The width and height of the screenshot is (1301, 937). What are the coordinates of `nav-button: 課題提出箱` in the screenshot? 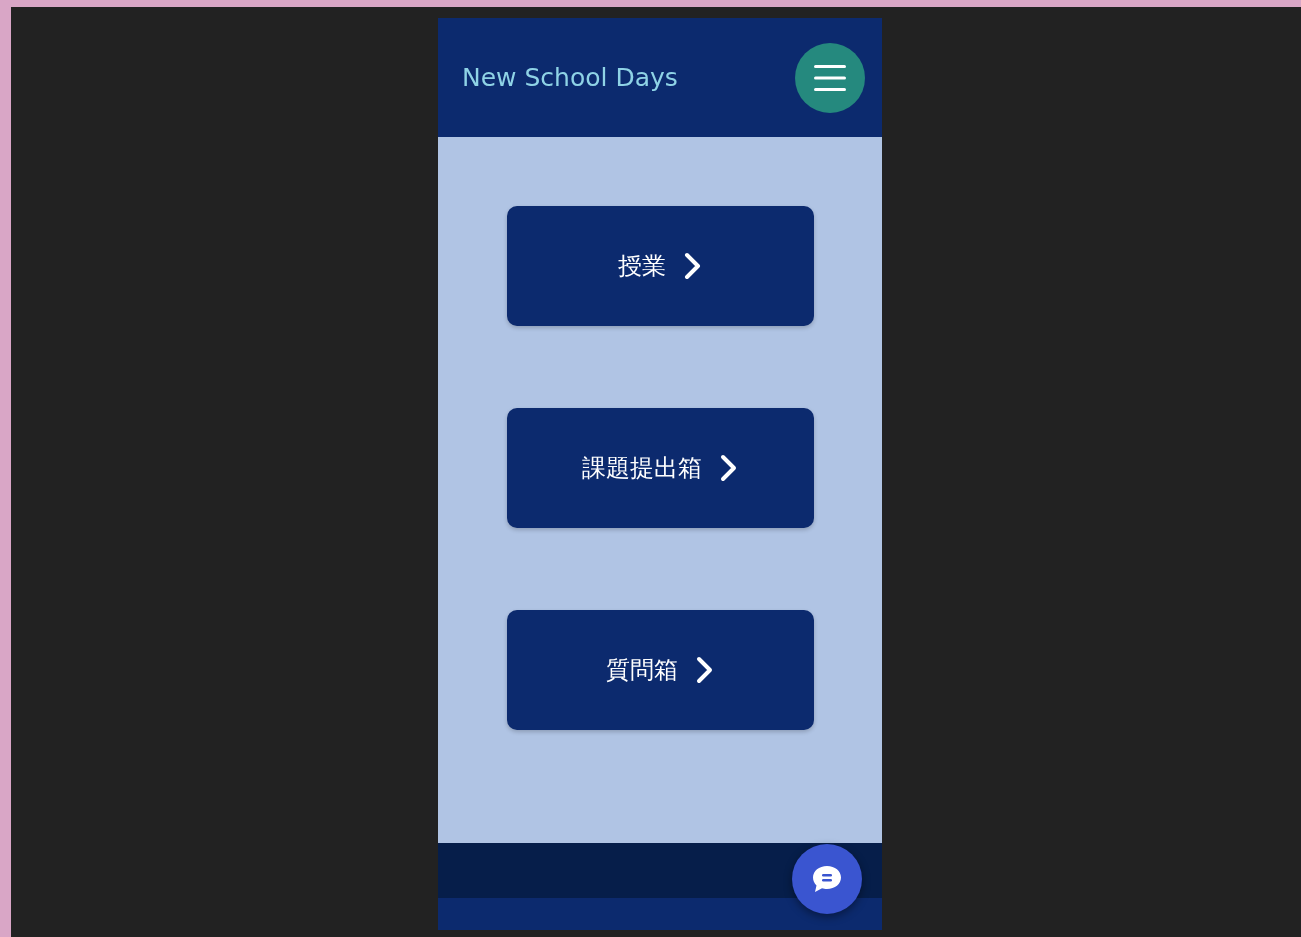 It's located at (660, 468).